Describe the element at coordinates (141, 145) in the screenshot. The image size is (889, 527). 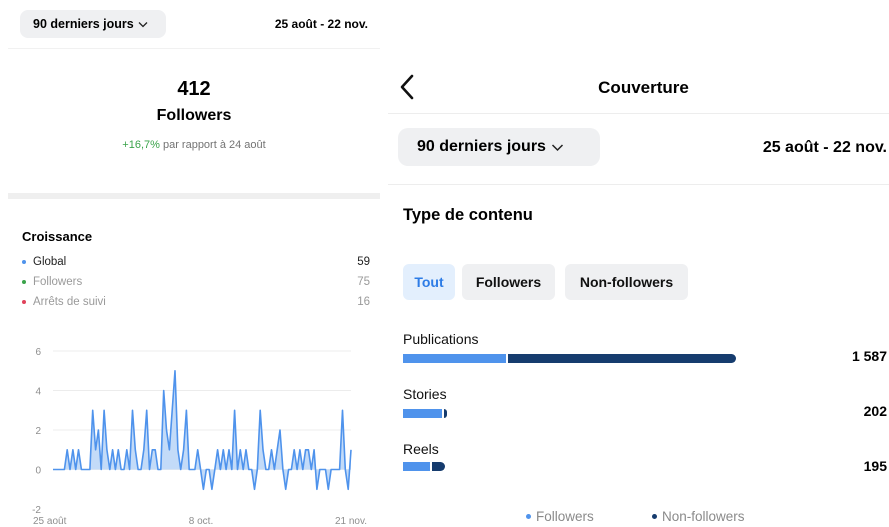
I see `delta-percent: +16,7%` at that location.